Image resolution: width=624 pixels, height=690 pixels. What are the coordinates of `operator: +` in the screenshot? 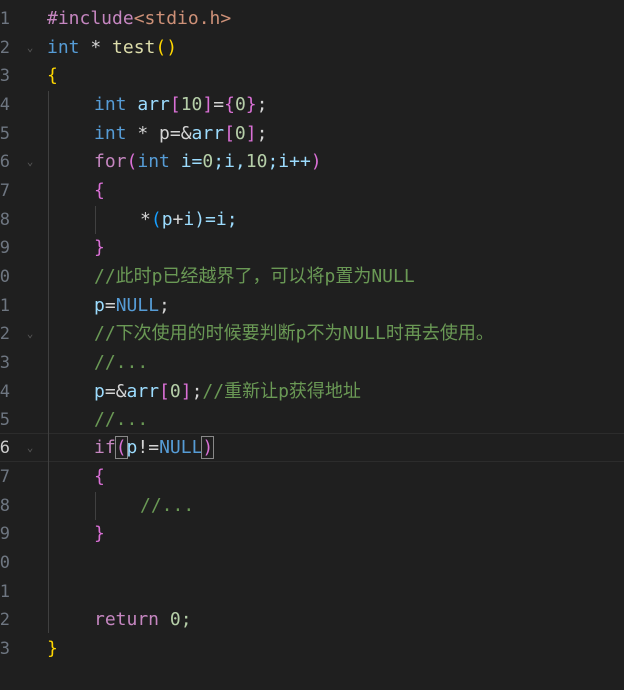 It's located at (178, 219).